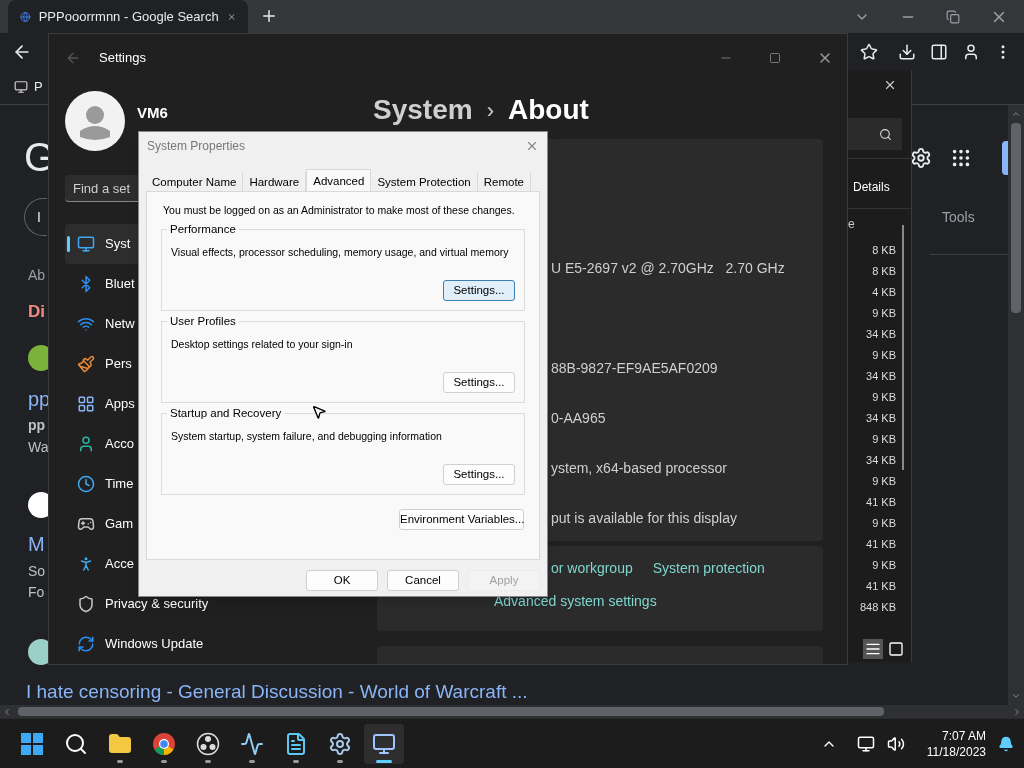 This screenshot has width=1024, height=768. I want to click on spec-value: ystem, x64-based processor, so click(639, 468).